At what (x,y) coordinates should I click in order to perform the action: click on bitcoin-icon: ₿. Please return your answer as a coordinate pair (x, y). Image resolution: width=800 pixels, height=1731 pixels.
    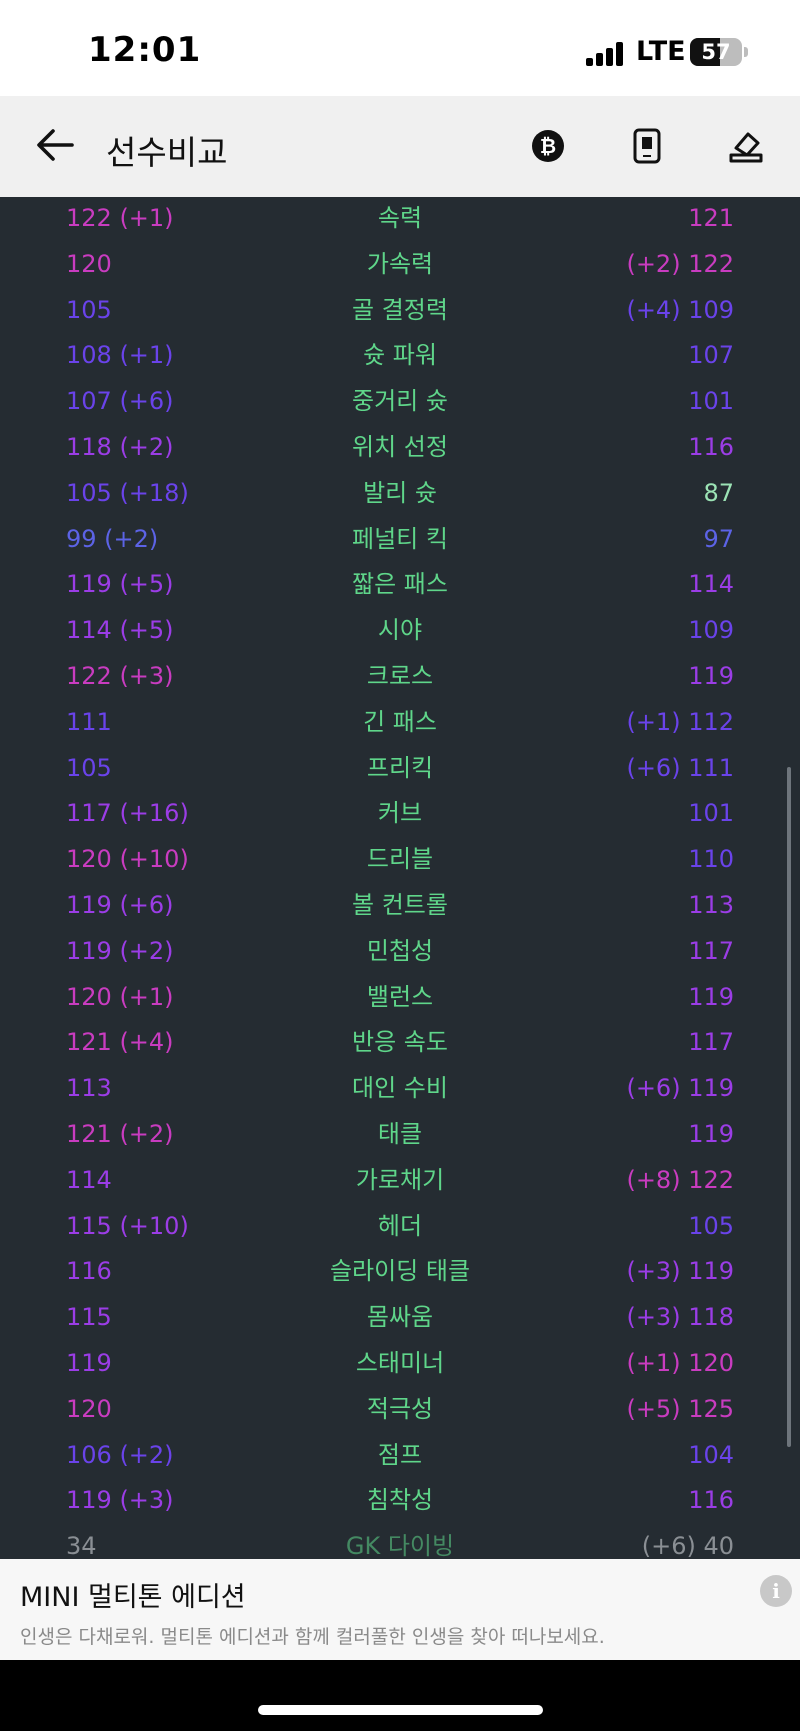
    Looking at the image, I should click on (548, 146).